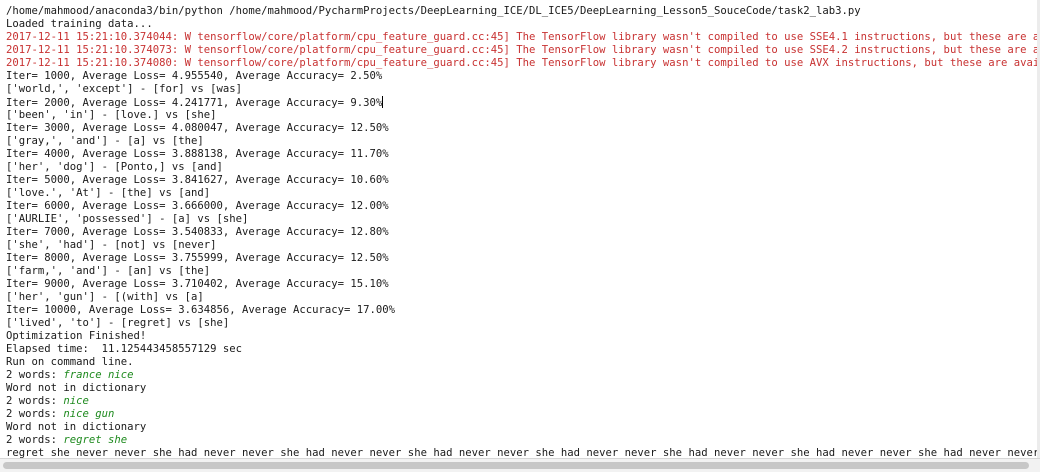 The width and height of the screenshot is (1040, 472). What do you see at coordinates (523, 375) in the screenshot?
I see `console-prompt-line: 2 words: france nice` at bounding box center [523, 375].